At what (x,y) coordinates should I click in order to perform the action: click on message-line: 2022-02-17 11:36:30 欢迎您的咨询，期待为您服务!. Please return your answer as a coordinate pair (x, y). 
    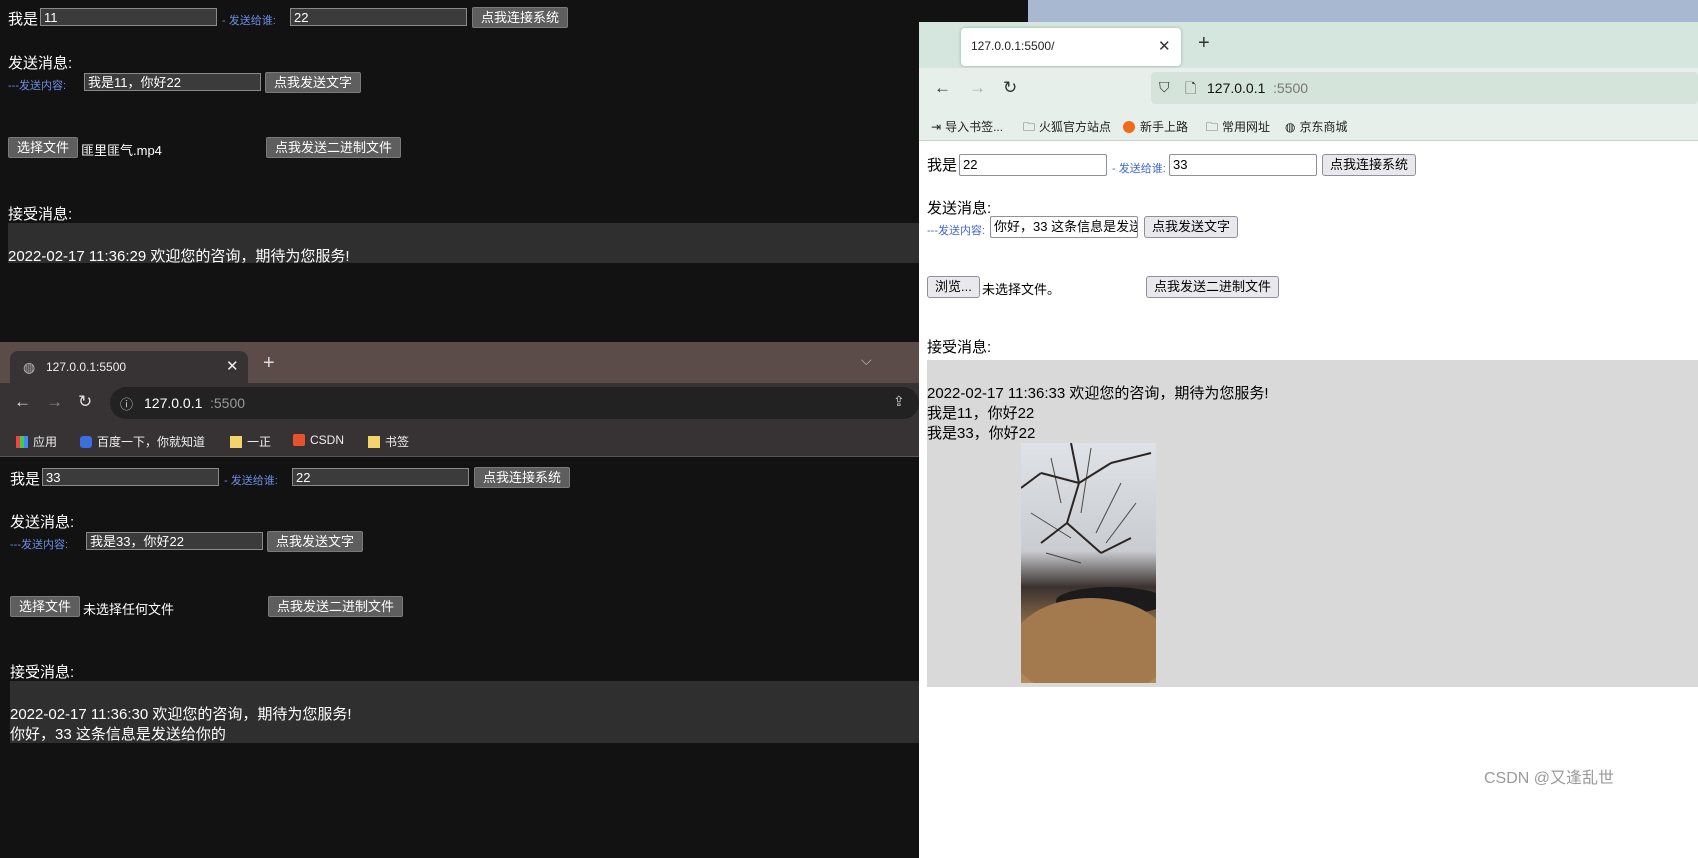
    Looking at the image, I should click on (181, 714).